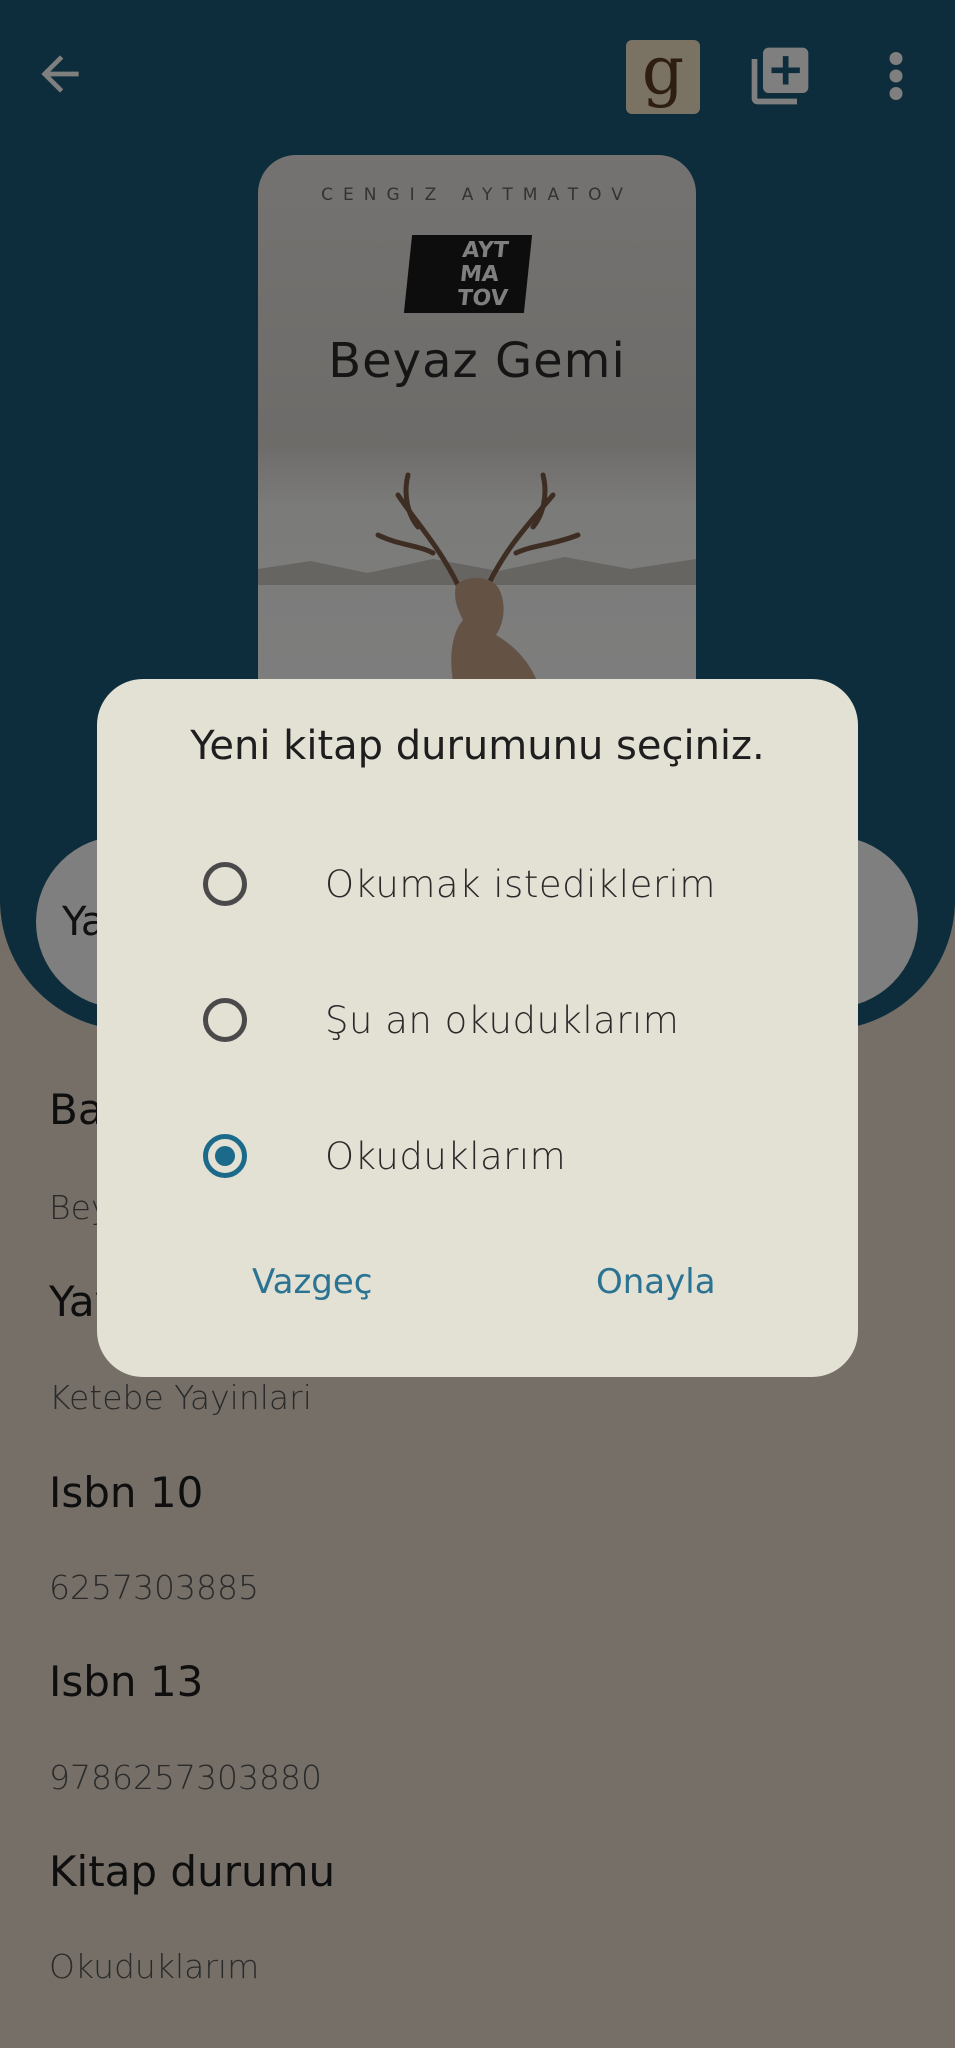  I want to click on option-currently-reading: Şu an okuduklarım, so click(483, 1020).